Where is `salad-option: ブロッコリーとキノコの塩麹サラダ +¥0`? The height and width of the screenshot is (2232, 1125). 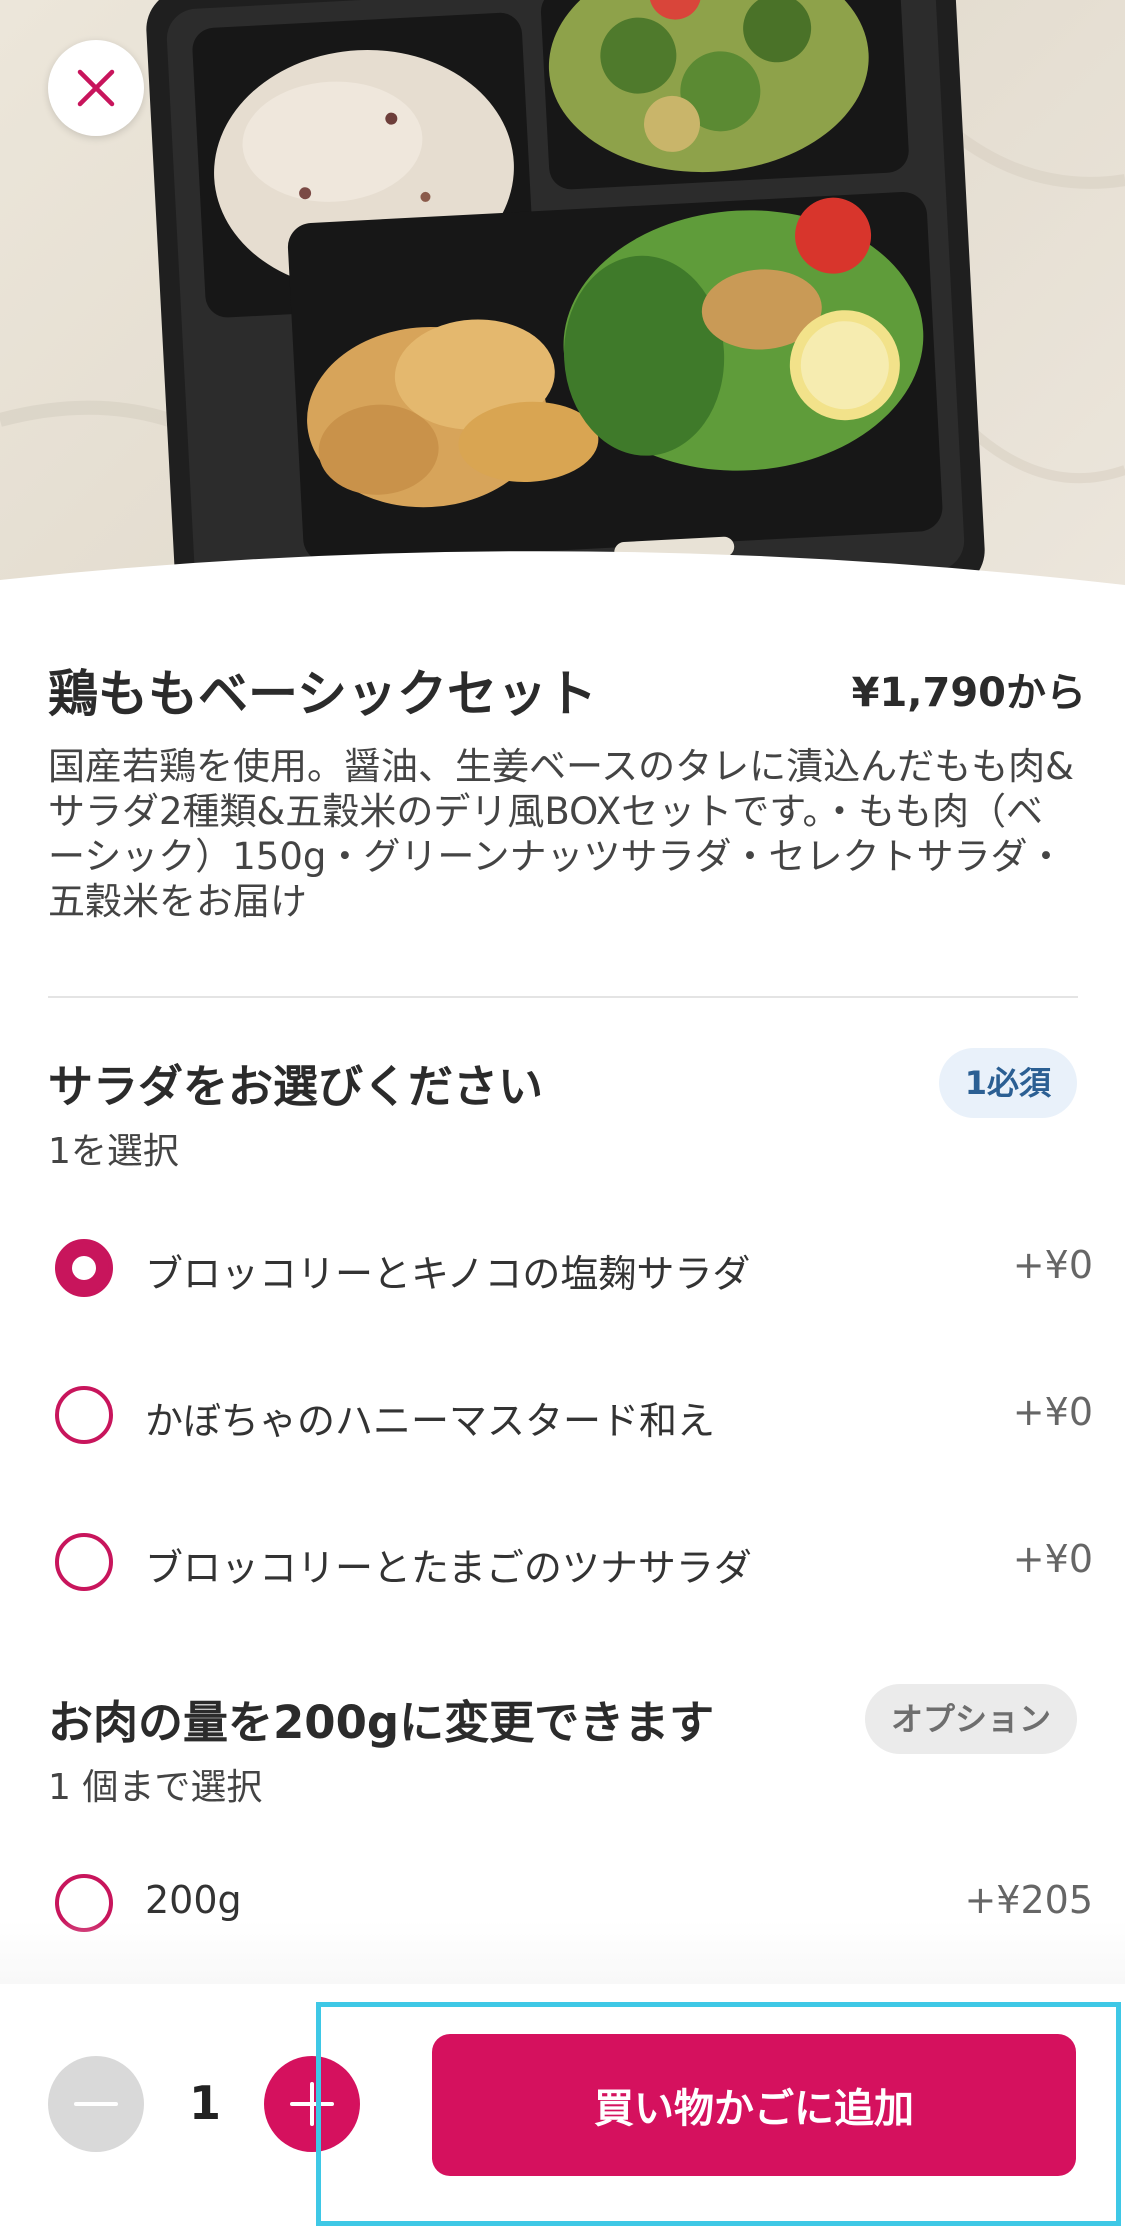
salad-option: ブロッコリーとキノコの塩麹サラダ +¥0 is located at coordinates (562, 1268).